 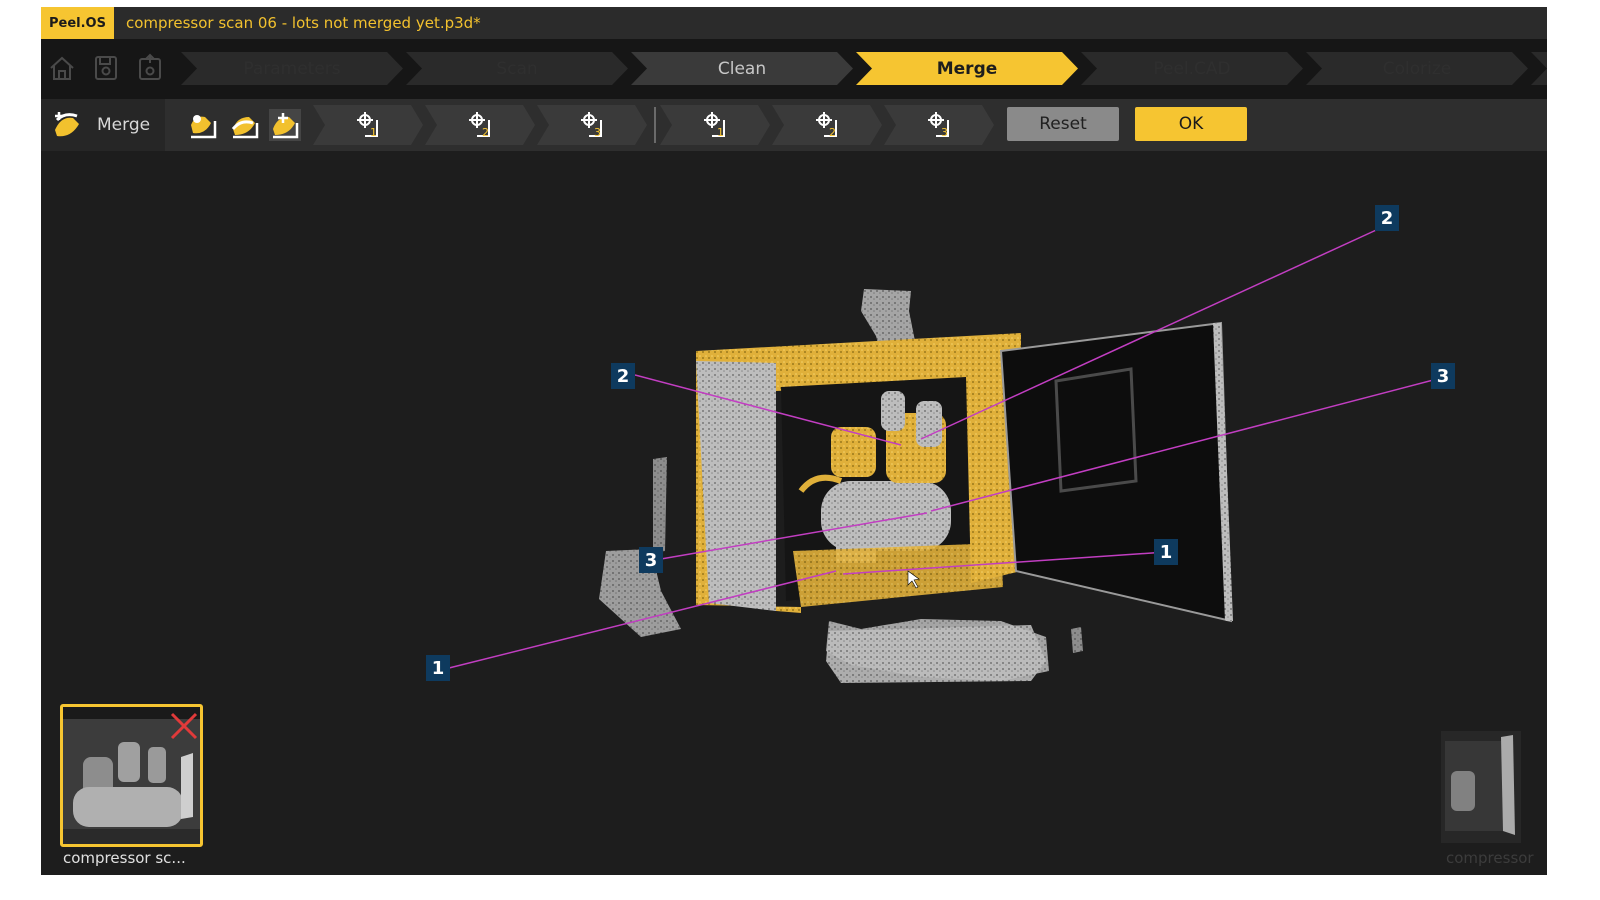 What do you see at coordinates (1417, 68) in the screenshot?
I see `step-colorize: Colorize` at bounding box center [1417, 68].